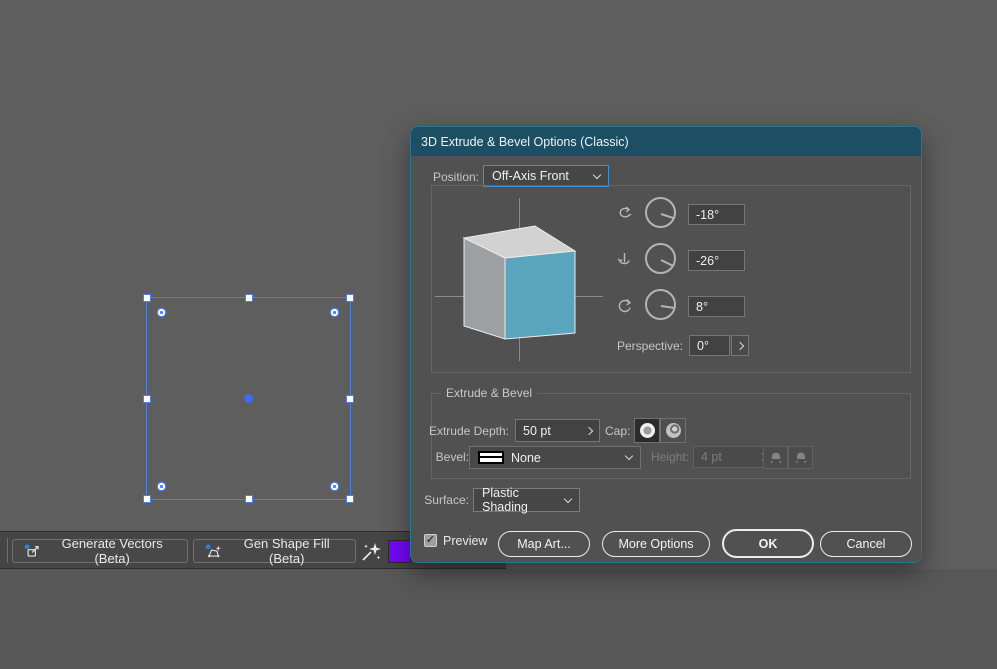 The width and height of the screenshot is (997, 669). What do you see at coordinates (768, 543) in the screenshot?
I see `ok-button: OK` at bounding box center [768, 543].